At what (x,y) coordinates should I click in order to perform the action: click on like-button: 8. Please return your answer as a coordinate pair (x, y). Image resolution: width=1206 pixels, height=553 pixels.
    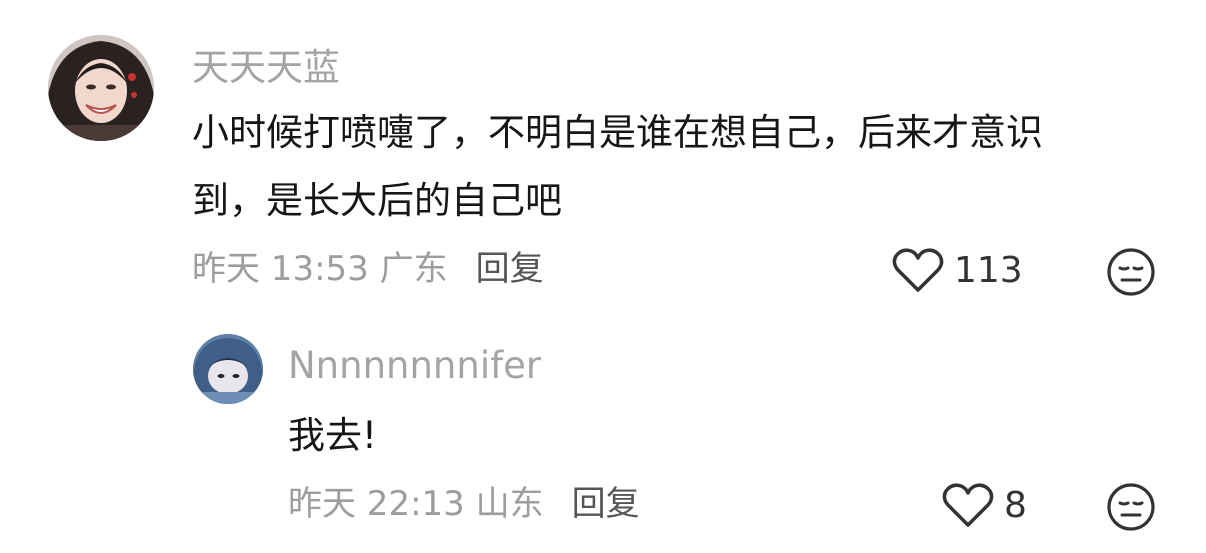
    Looking at the image, I should click on (984, 505).